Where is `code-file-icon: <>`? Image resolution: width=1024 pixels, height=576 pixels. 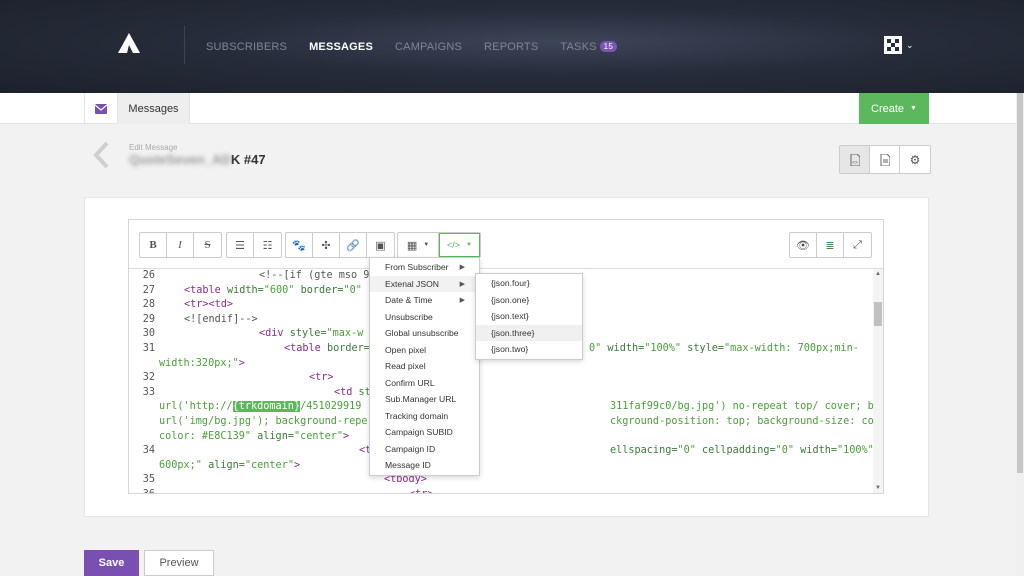
code-file-icon: <> is located at coordinates (855, 159).